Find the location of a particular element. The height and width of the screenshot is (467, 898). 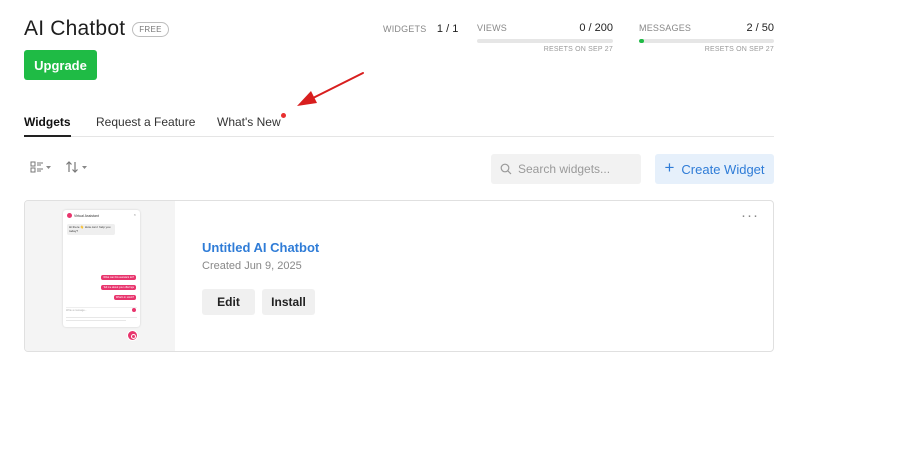

create-widget-button: + Create Widget is located at coordinates (714, 169).